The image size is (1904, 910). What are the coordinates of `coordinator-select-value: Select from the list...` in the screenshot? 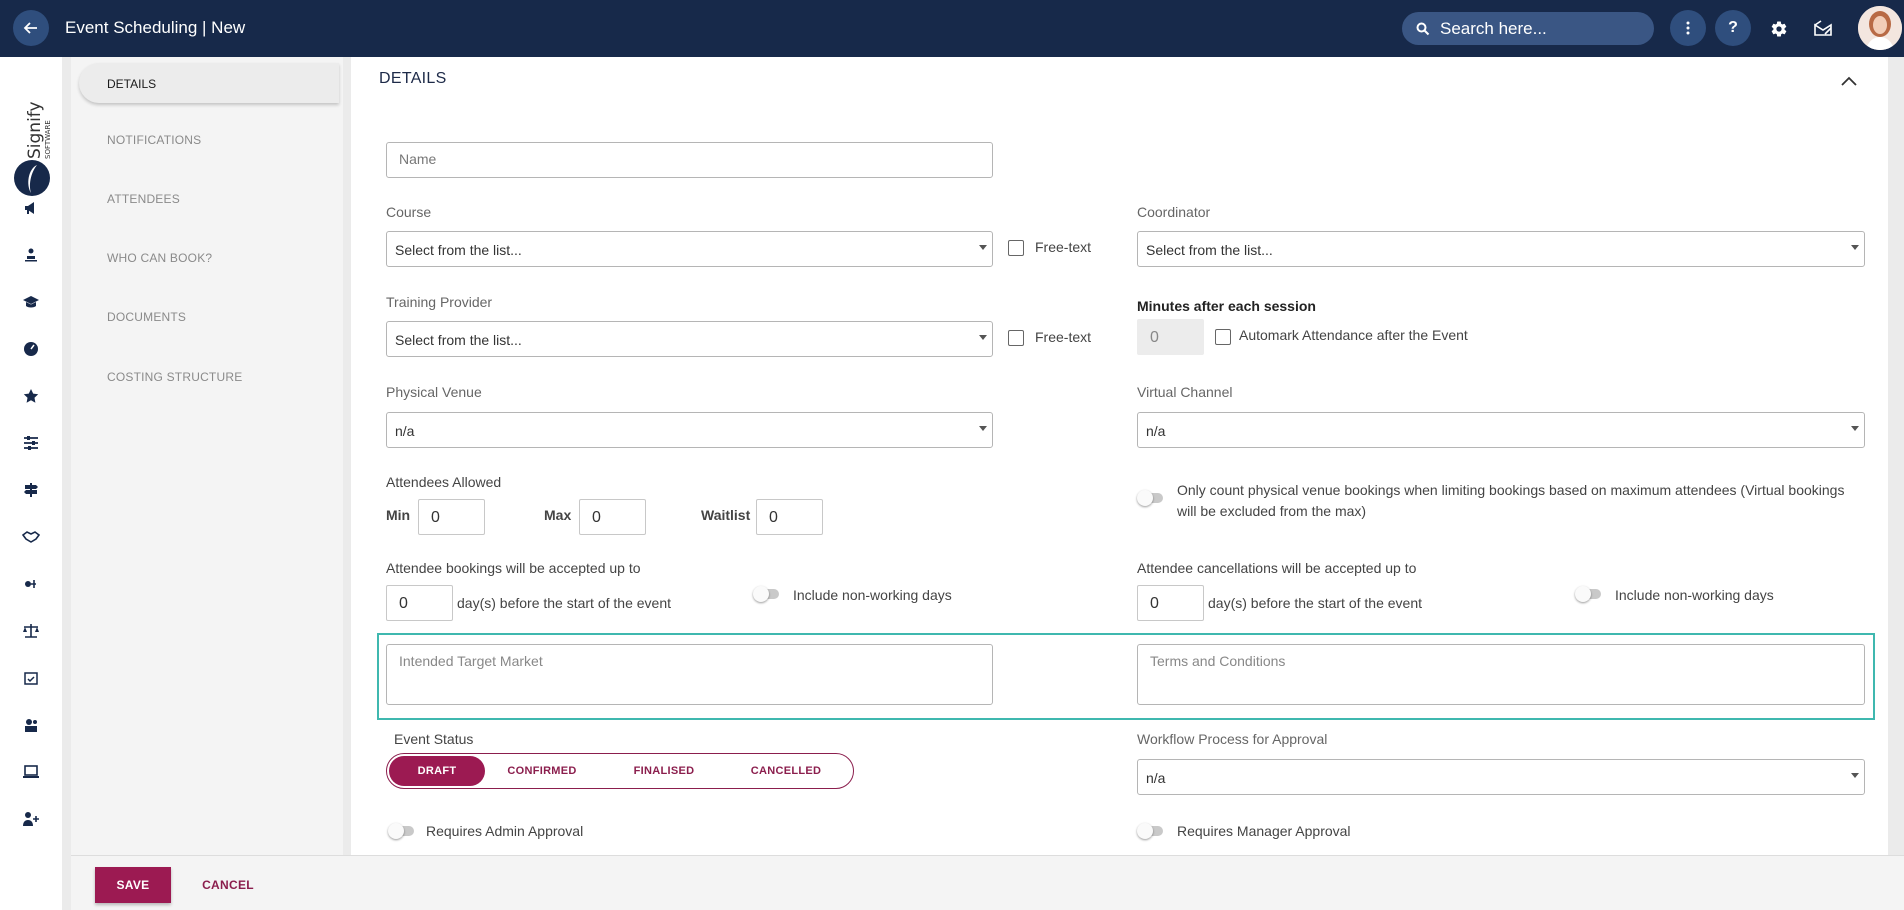 It's located at (1209, 250).